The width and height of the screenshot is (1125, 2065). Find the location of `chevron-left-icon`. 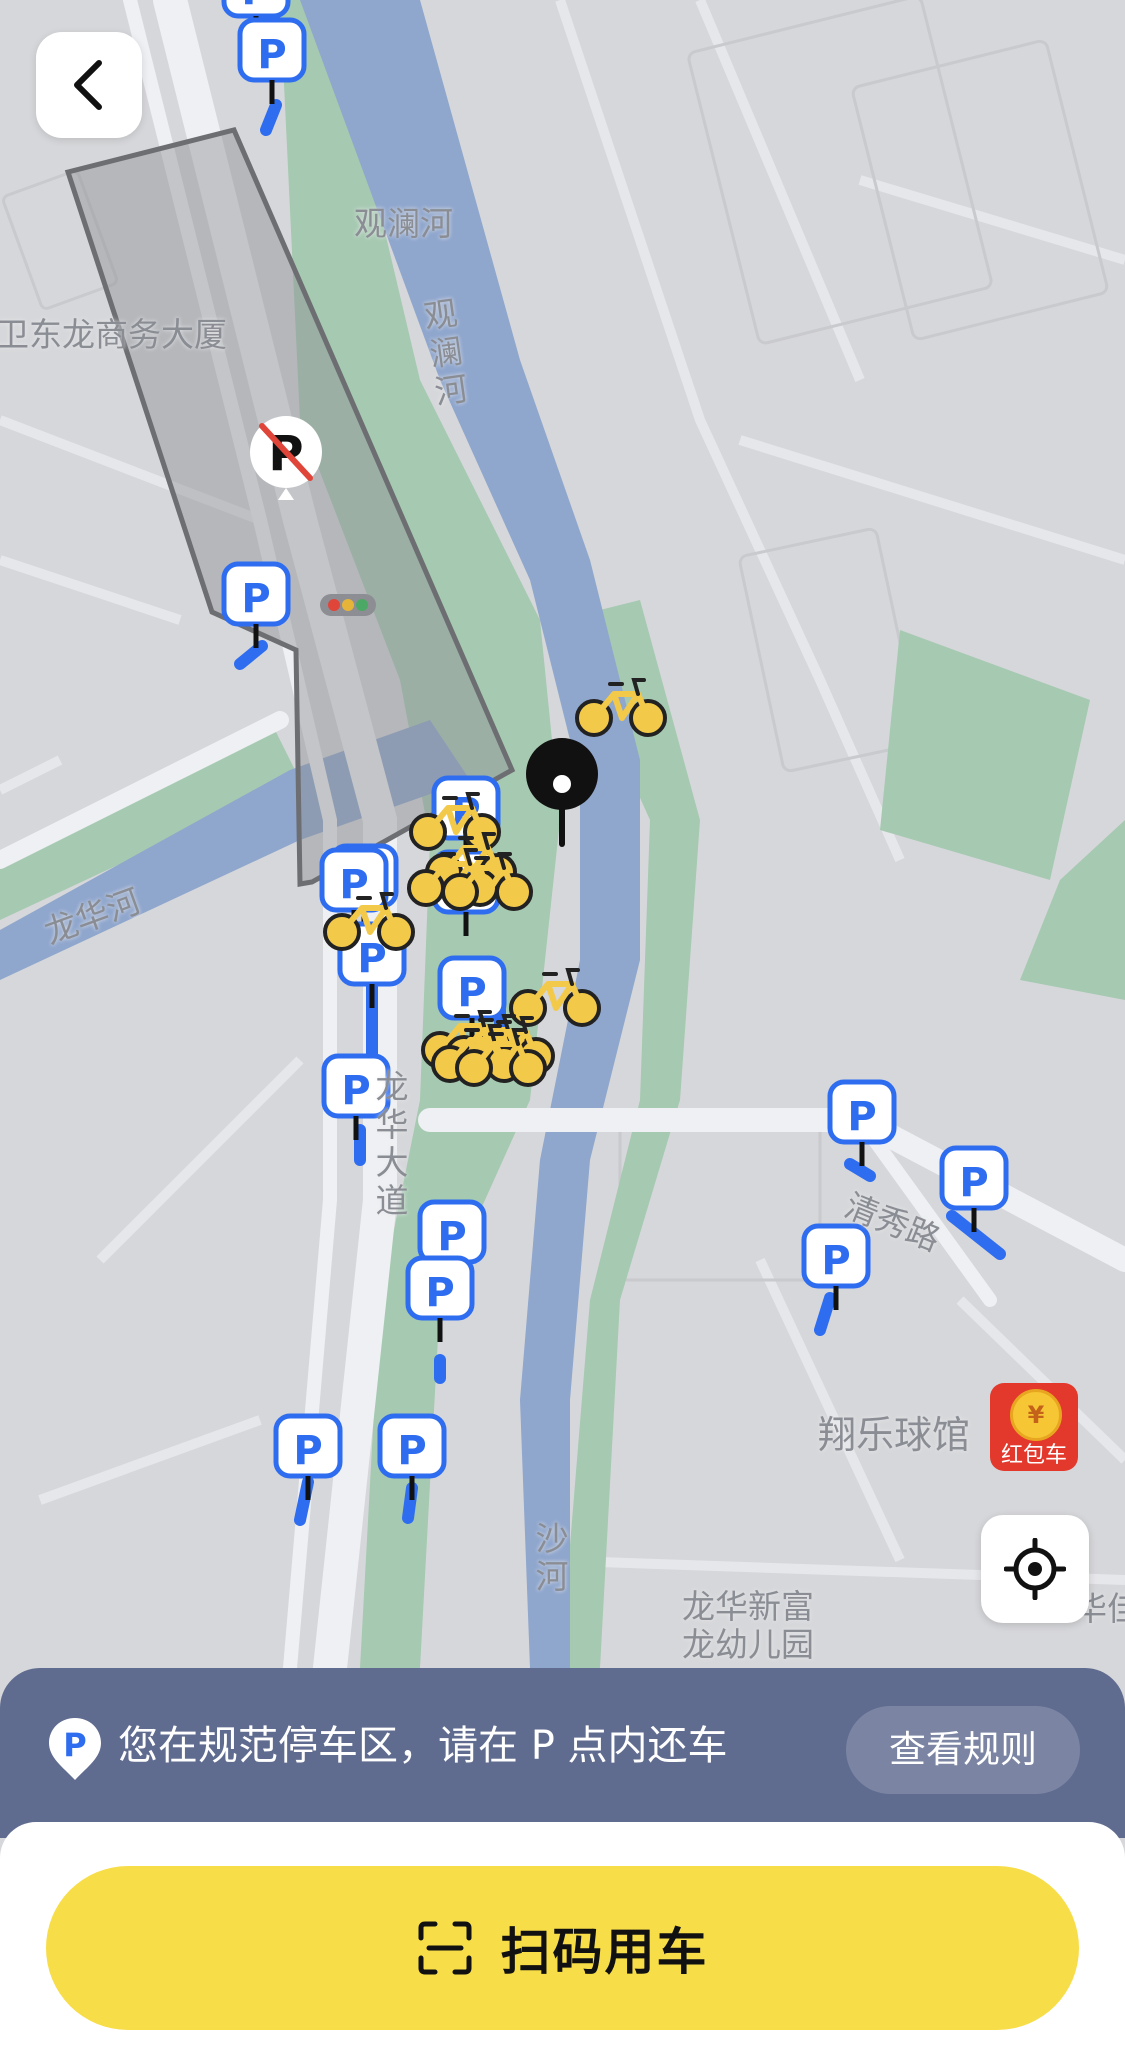

chevron-left-icon is located at coordinates (88, 85).